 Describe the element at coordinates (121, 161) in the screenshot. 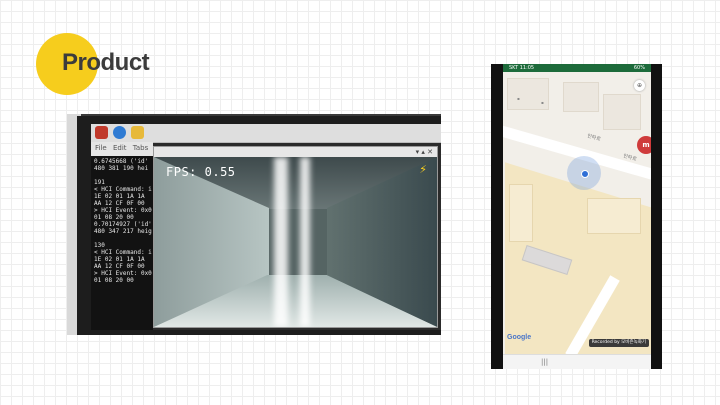

I see `terminal-line: 0.6745668 ('id'` at that location.